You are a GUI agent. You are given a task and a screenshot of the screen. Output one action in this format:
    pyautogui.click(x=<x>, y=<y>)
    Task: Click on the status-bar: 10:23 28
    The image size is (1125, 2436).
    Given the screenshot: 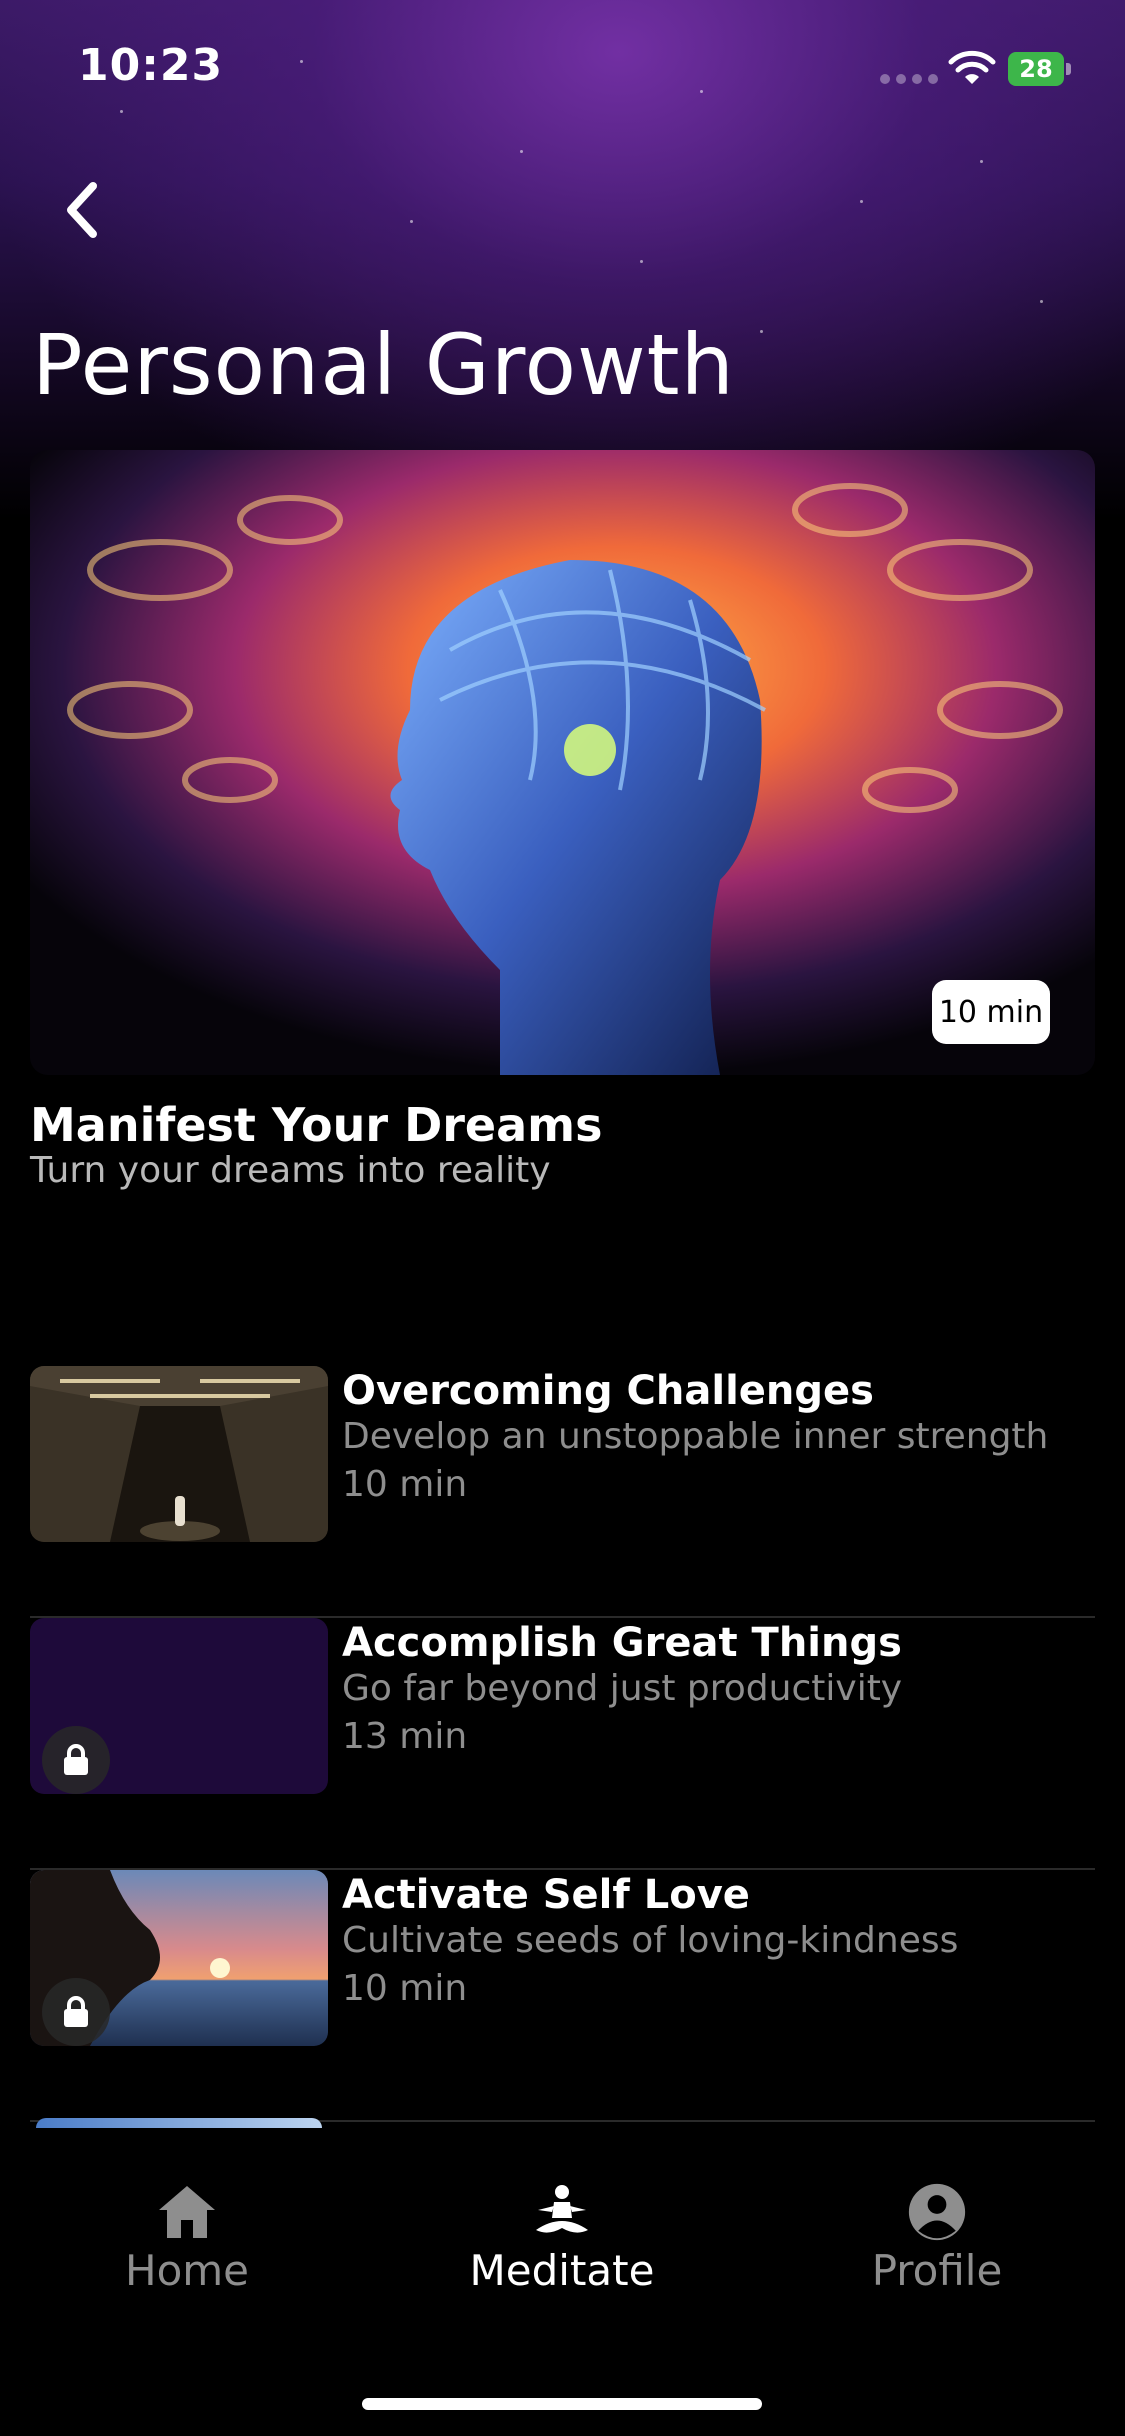 What is the action you would take?
    pyautogui.click(x=562, y=70)
    